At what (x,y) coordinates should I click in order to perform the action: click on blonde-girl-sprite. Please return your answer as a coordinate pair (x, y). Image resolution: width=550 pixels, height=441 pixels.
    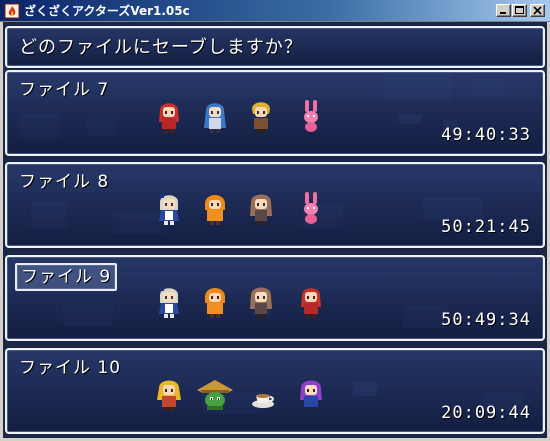
    Looking at the image, I should click on (169, 395).